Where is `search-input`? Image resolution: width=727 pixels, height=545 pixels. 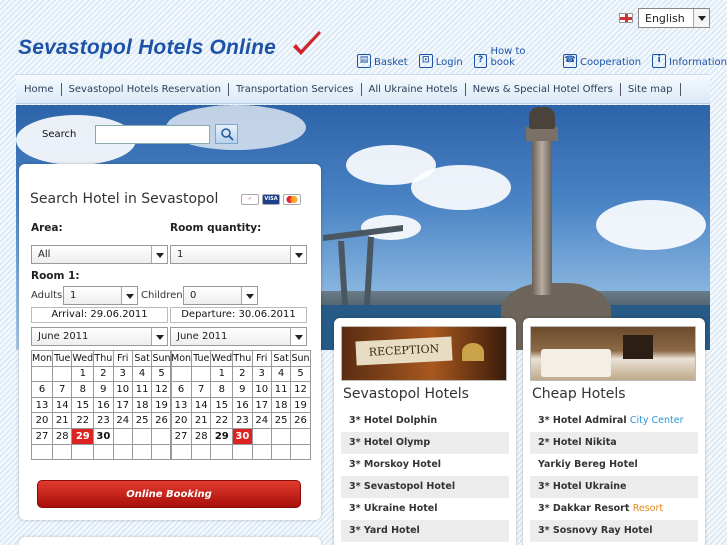 search-input is located at coordinates (152, 134).